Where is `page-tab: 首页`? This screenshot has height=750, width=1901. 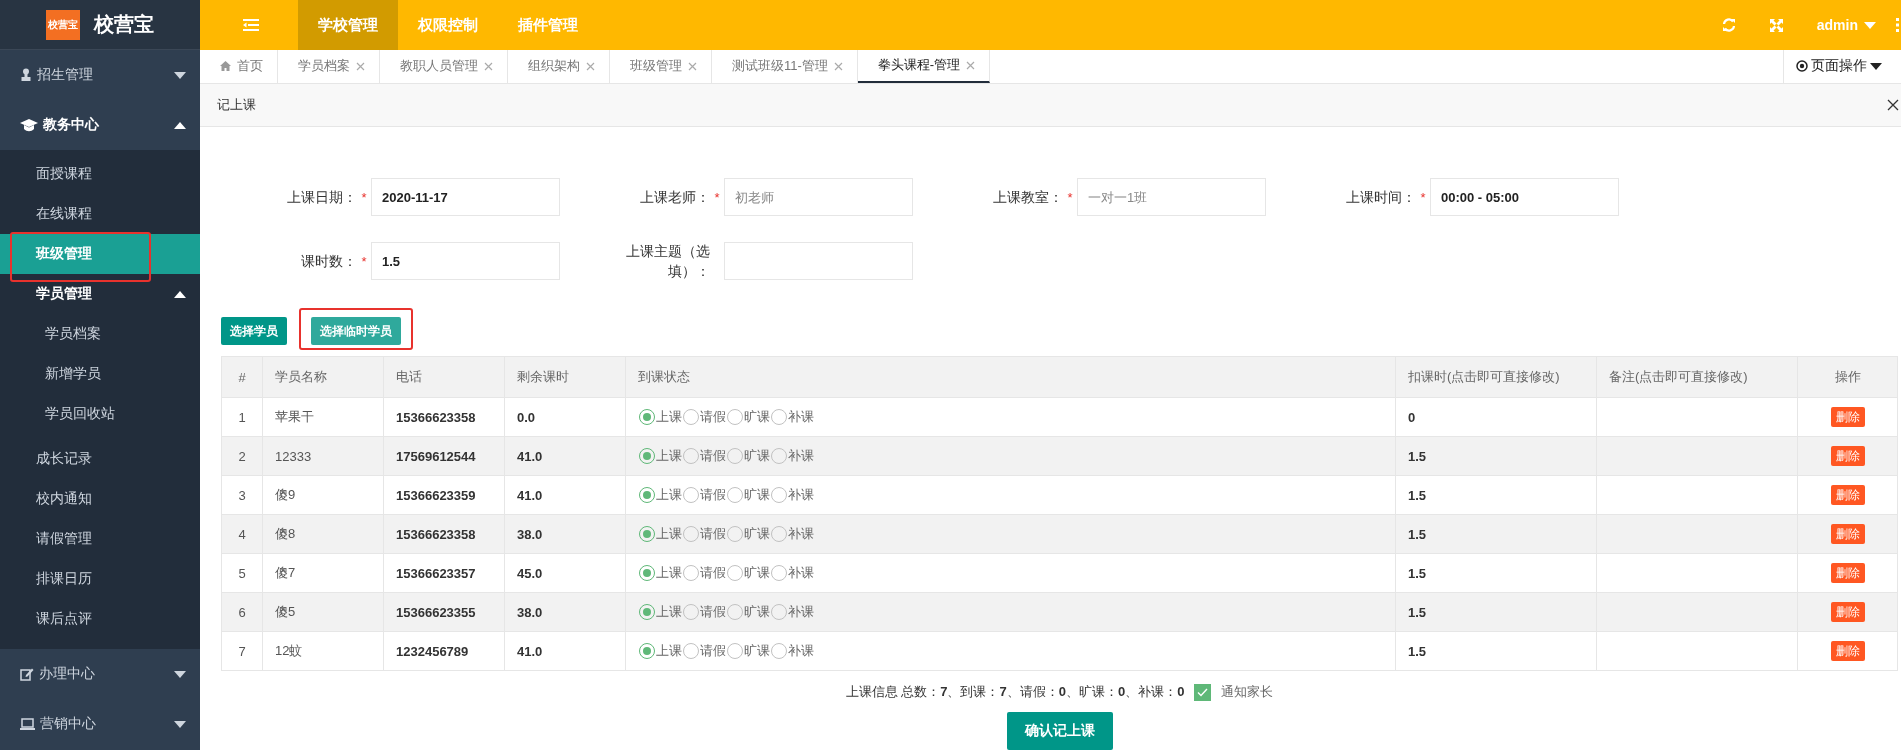
page-tab: 首页 is located at coordinates (239, 66).